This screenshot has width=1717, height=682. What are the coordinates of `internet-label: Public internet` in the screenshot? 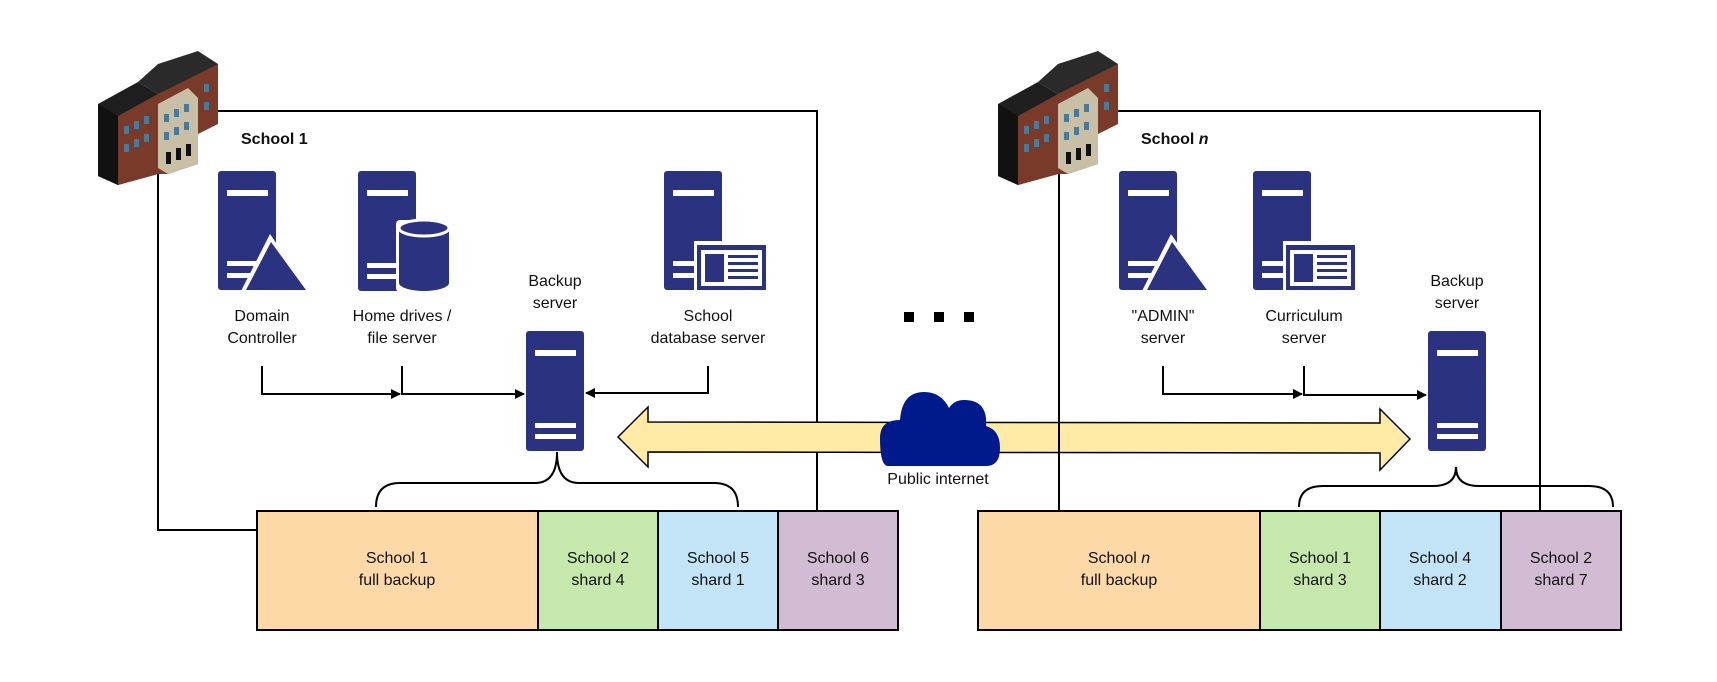 It's located at (938, 479).